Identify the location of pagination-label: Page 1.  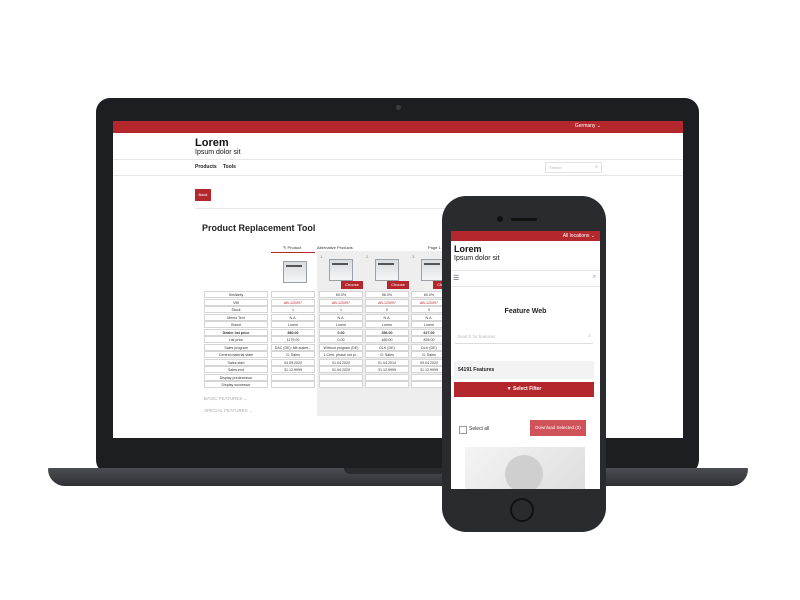
(434, 247).